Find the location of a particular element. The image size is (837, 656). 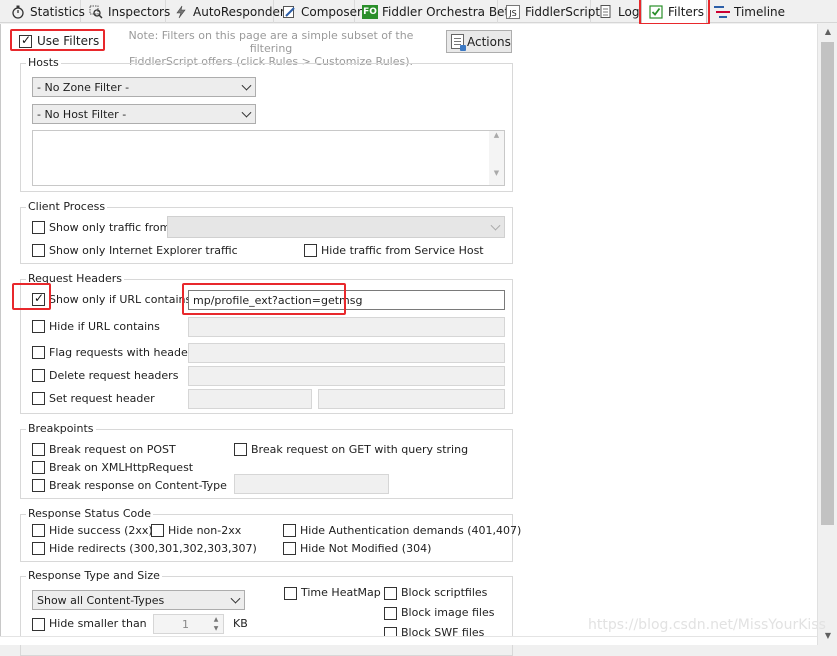

block-script-checkbox is located at coordinates (390, 593).